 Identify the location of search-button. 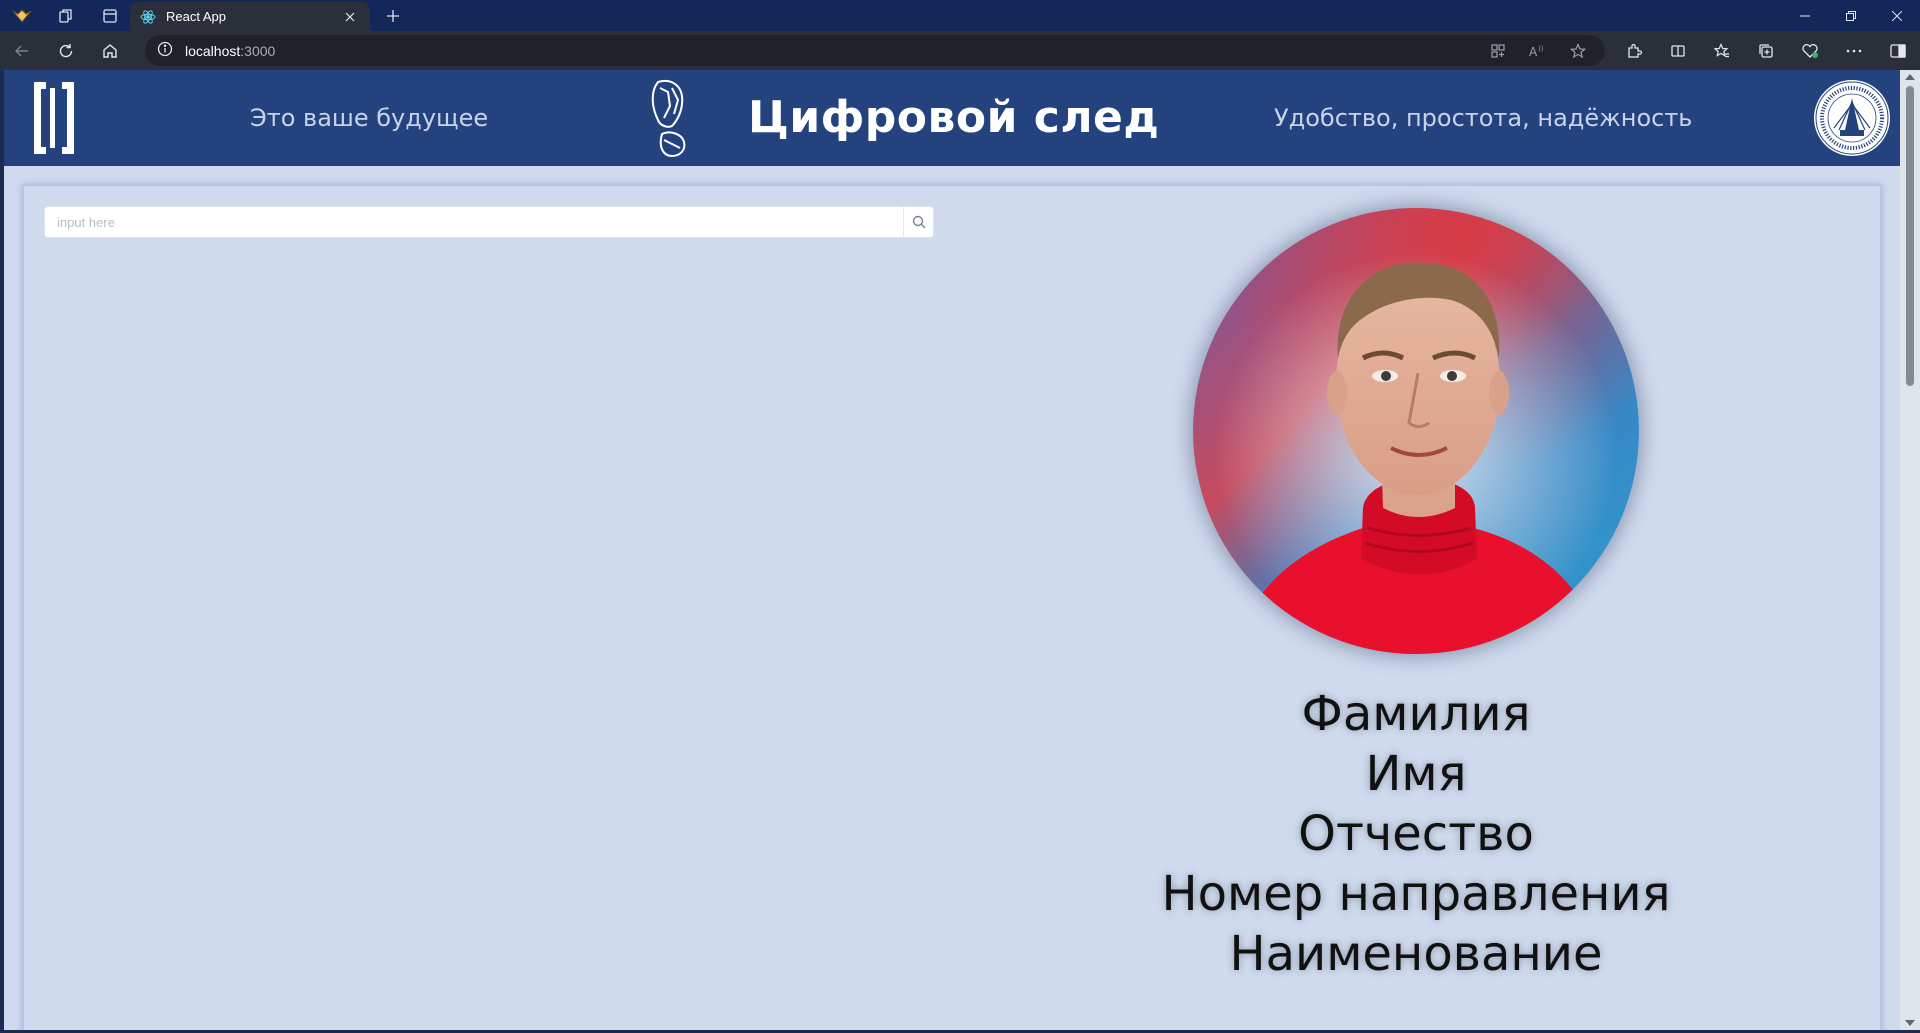
(918, 222).